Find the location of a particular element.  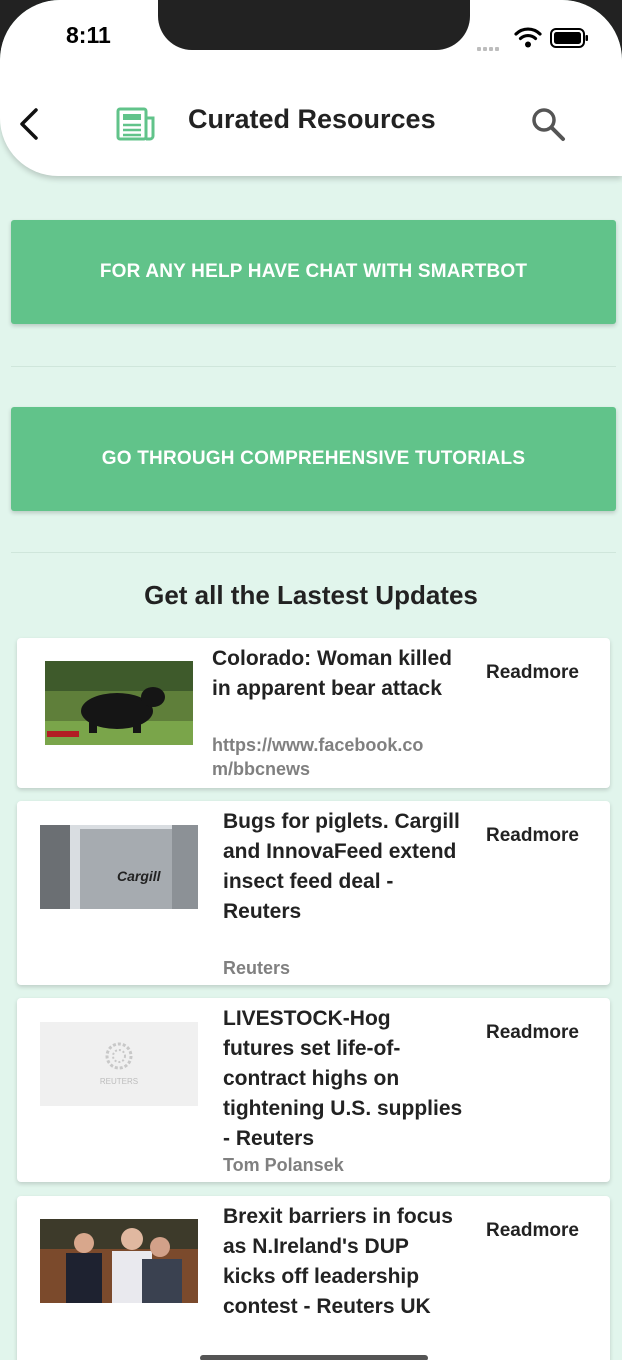

thumbnail-caption: Cargill is located at coordinates (139, 876).